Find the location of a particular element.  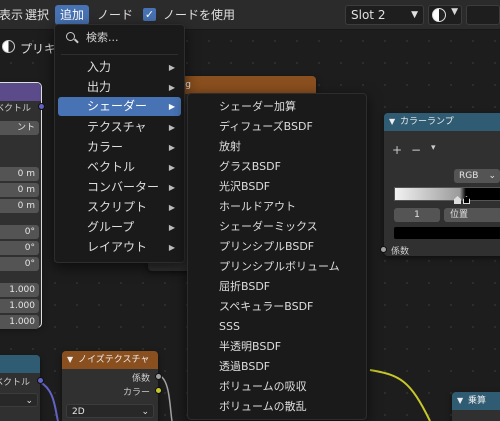

stop-index-field: 1 is located at coordinates (417, 215).